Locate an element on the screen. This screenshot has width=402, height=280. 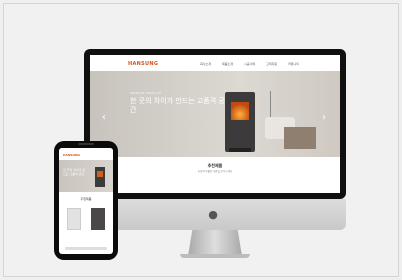
desktop-logo: HANSUNG is located at coordinates (143, 64).